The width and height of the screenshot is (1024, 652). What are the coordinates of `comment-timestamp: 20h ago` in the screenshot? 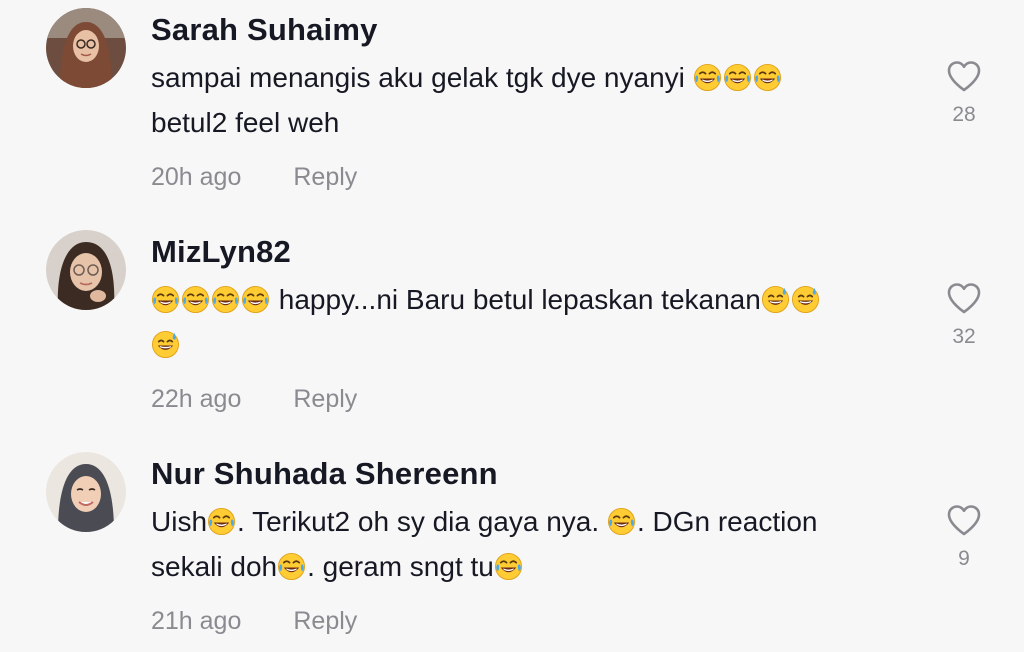 It's located at (196, 177).